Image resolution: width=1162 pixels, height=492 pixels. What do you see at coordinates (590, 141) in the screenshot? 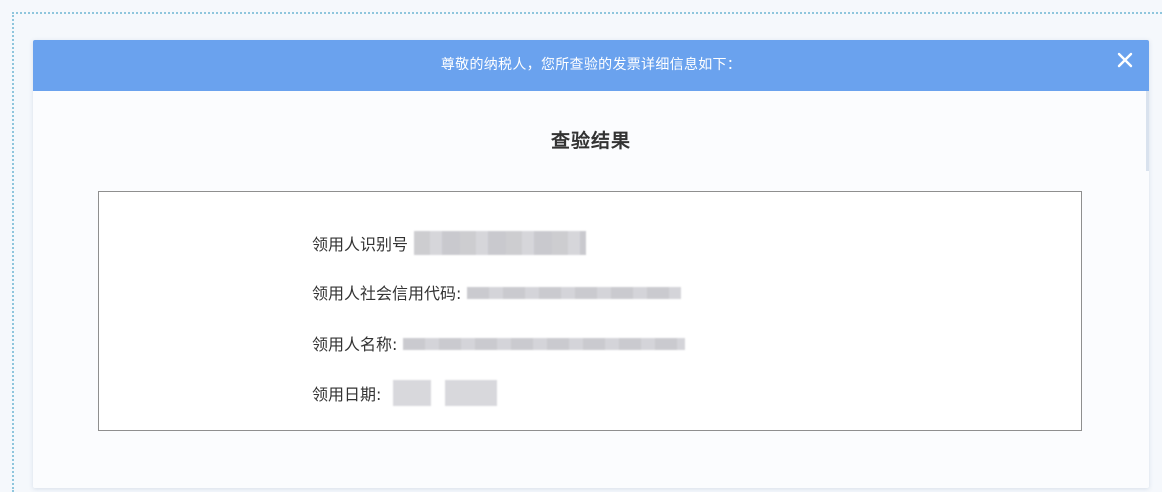
I see `page-title: 查验结果` at bounding box center [590, 141].